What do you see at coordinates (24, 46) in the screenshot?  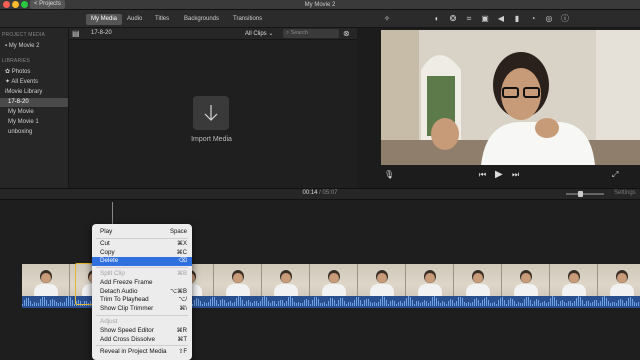 I see `sidebar-item-label: My Movie 2` at bounding box center [24, 46].